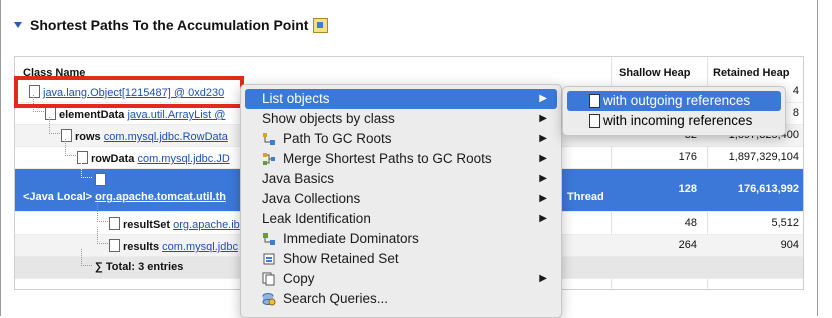 Image resolution: width=832 pixels, height=318 pixels. What do you see at coordinates (401, 279) in the screenshot?
I see `menu-item-copy: Copy ▶` at bounding box center [401, 279].